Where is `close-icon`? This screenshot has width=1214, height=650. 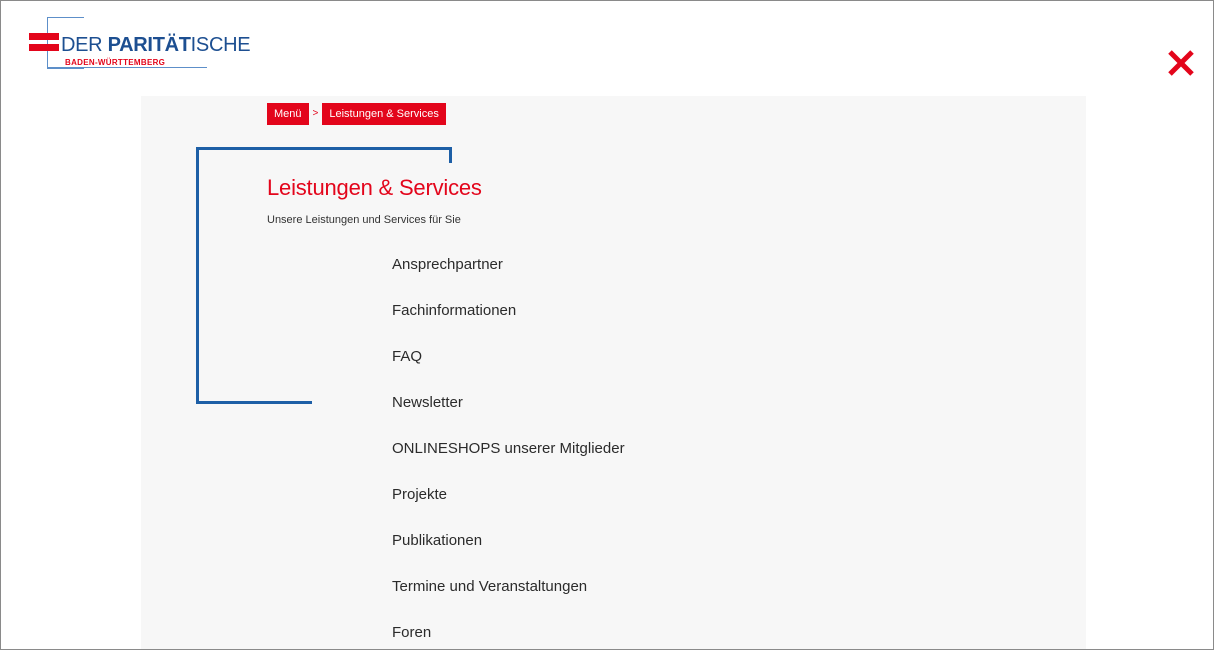 close-icon is located at coordinates (1181, 63).